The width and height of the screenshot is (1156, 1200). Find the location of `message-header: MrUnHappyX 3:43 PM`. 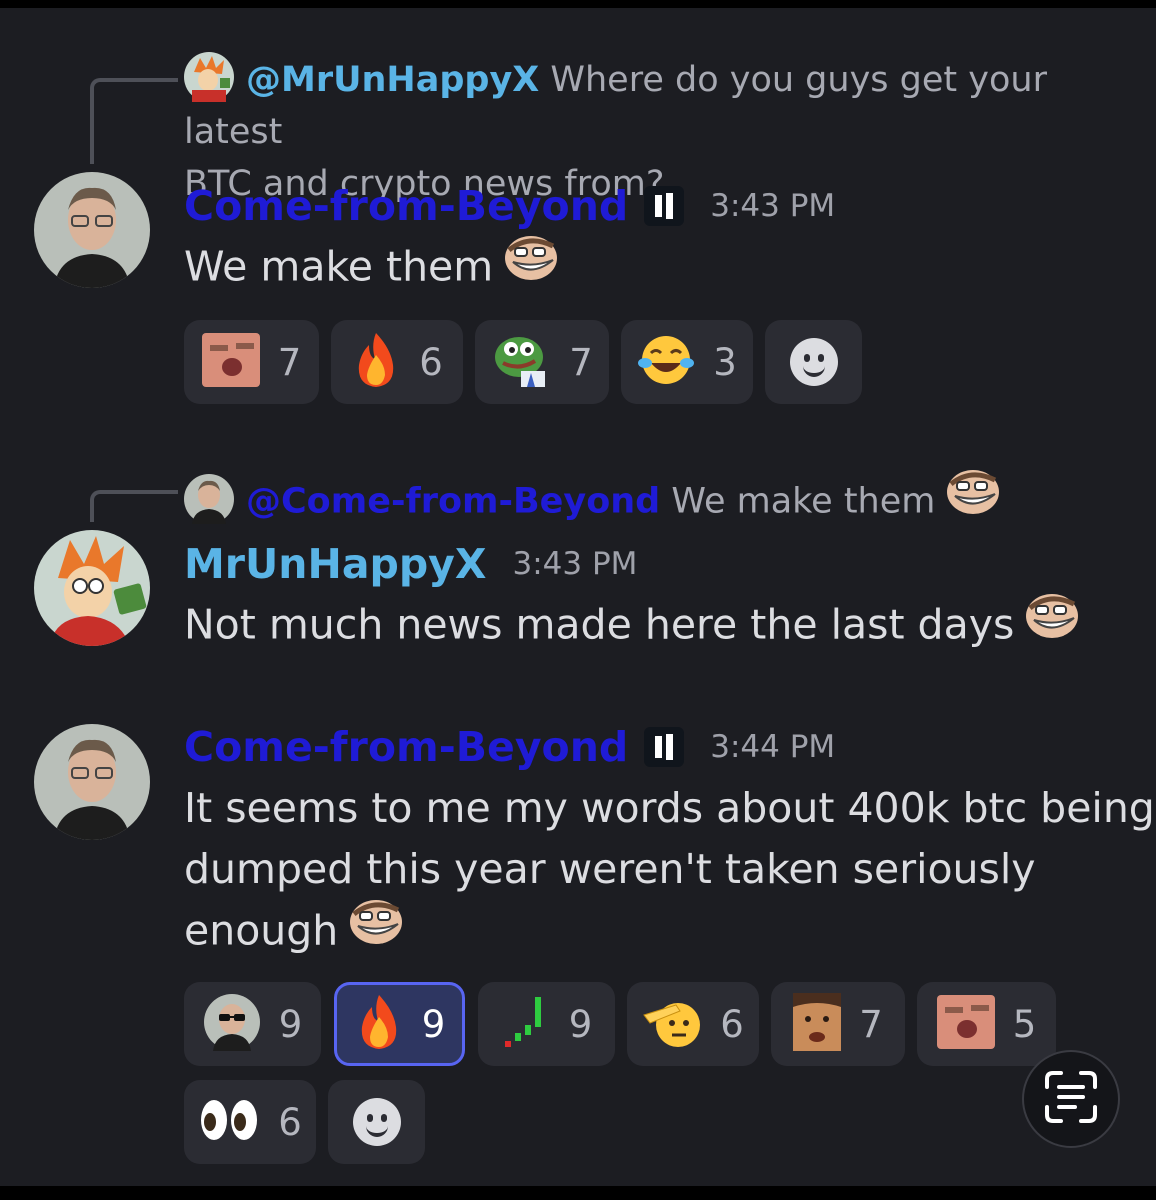

message-header: MrUnHappyX 3:43 PM is located at coordinates (410, 564).